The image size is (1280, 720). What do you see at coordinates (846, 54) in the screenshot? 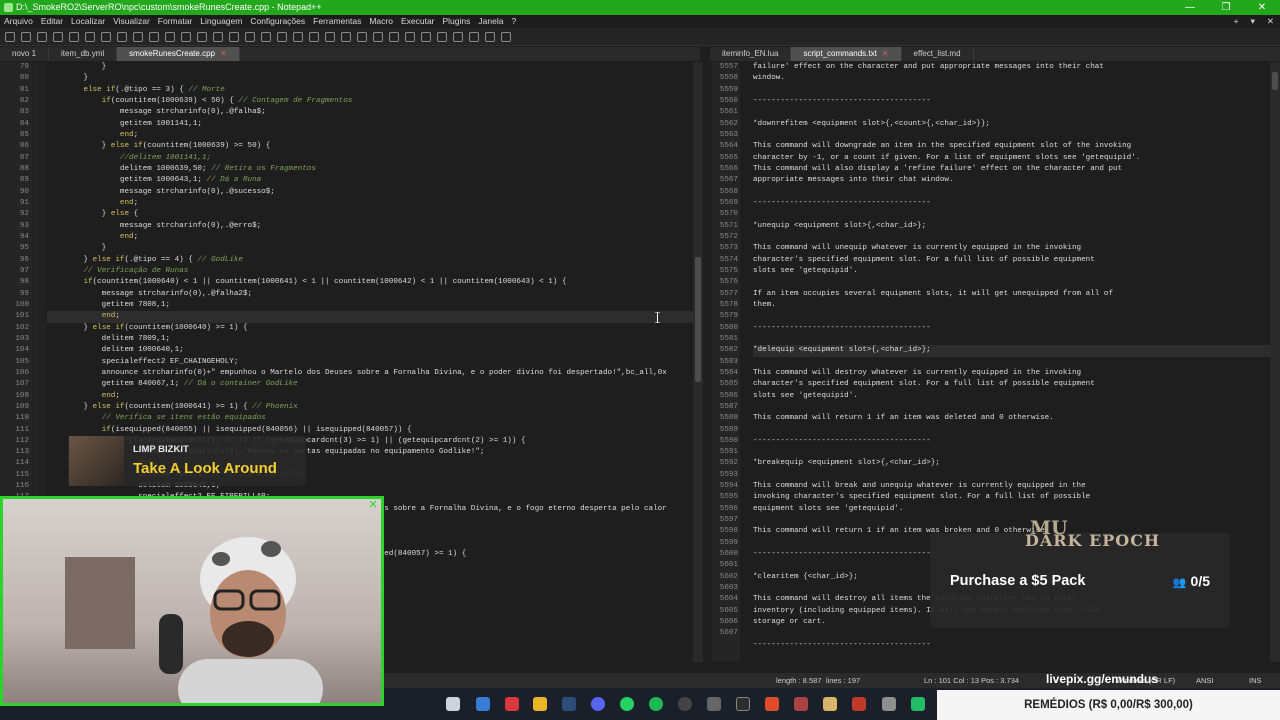
I see `tab: script_commands.txt ✕` at bounding box center [846, 54].